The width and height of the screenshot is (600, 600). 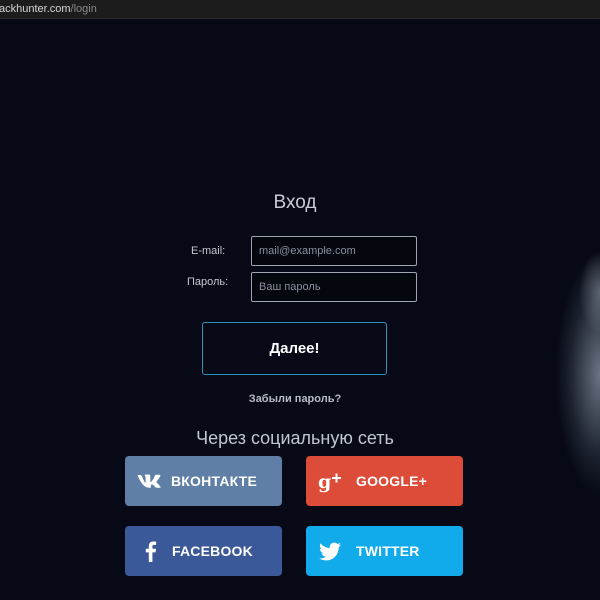 I want to click on twitter-button: TWITTER, so click(x=384, y=551).